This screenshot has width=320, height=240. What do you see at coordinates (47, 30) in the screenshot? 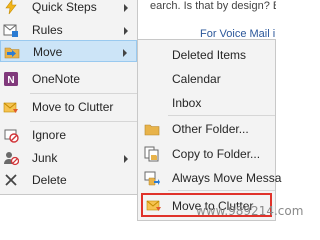
I see `menu-item-label: Rules` at bounding box center [47, 30].